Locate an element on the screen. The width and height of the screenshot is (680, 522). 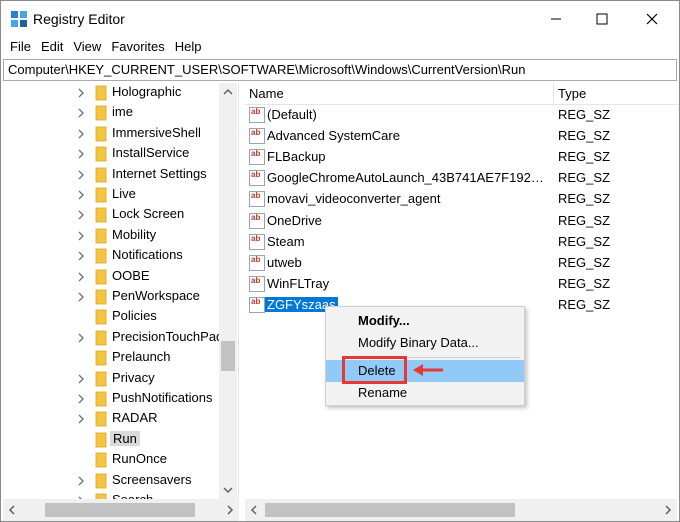
tree-item: InstallService is located at coordinates (113, 154).